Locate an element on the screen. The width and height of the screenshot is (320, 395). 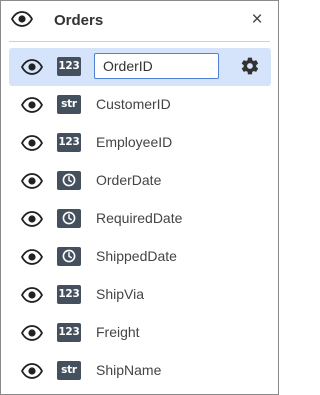
list-item-employeeid: 123 EmployeeID is located at coordinates (140, 143).